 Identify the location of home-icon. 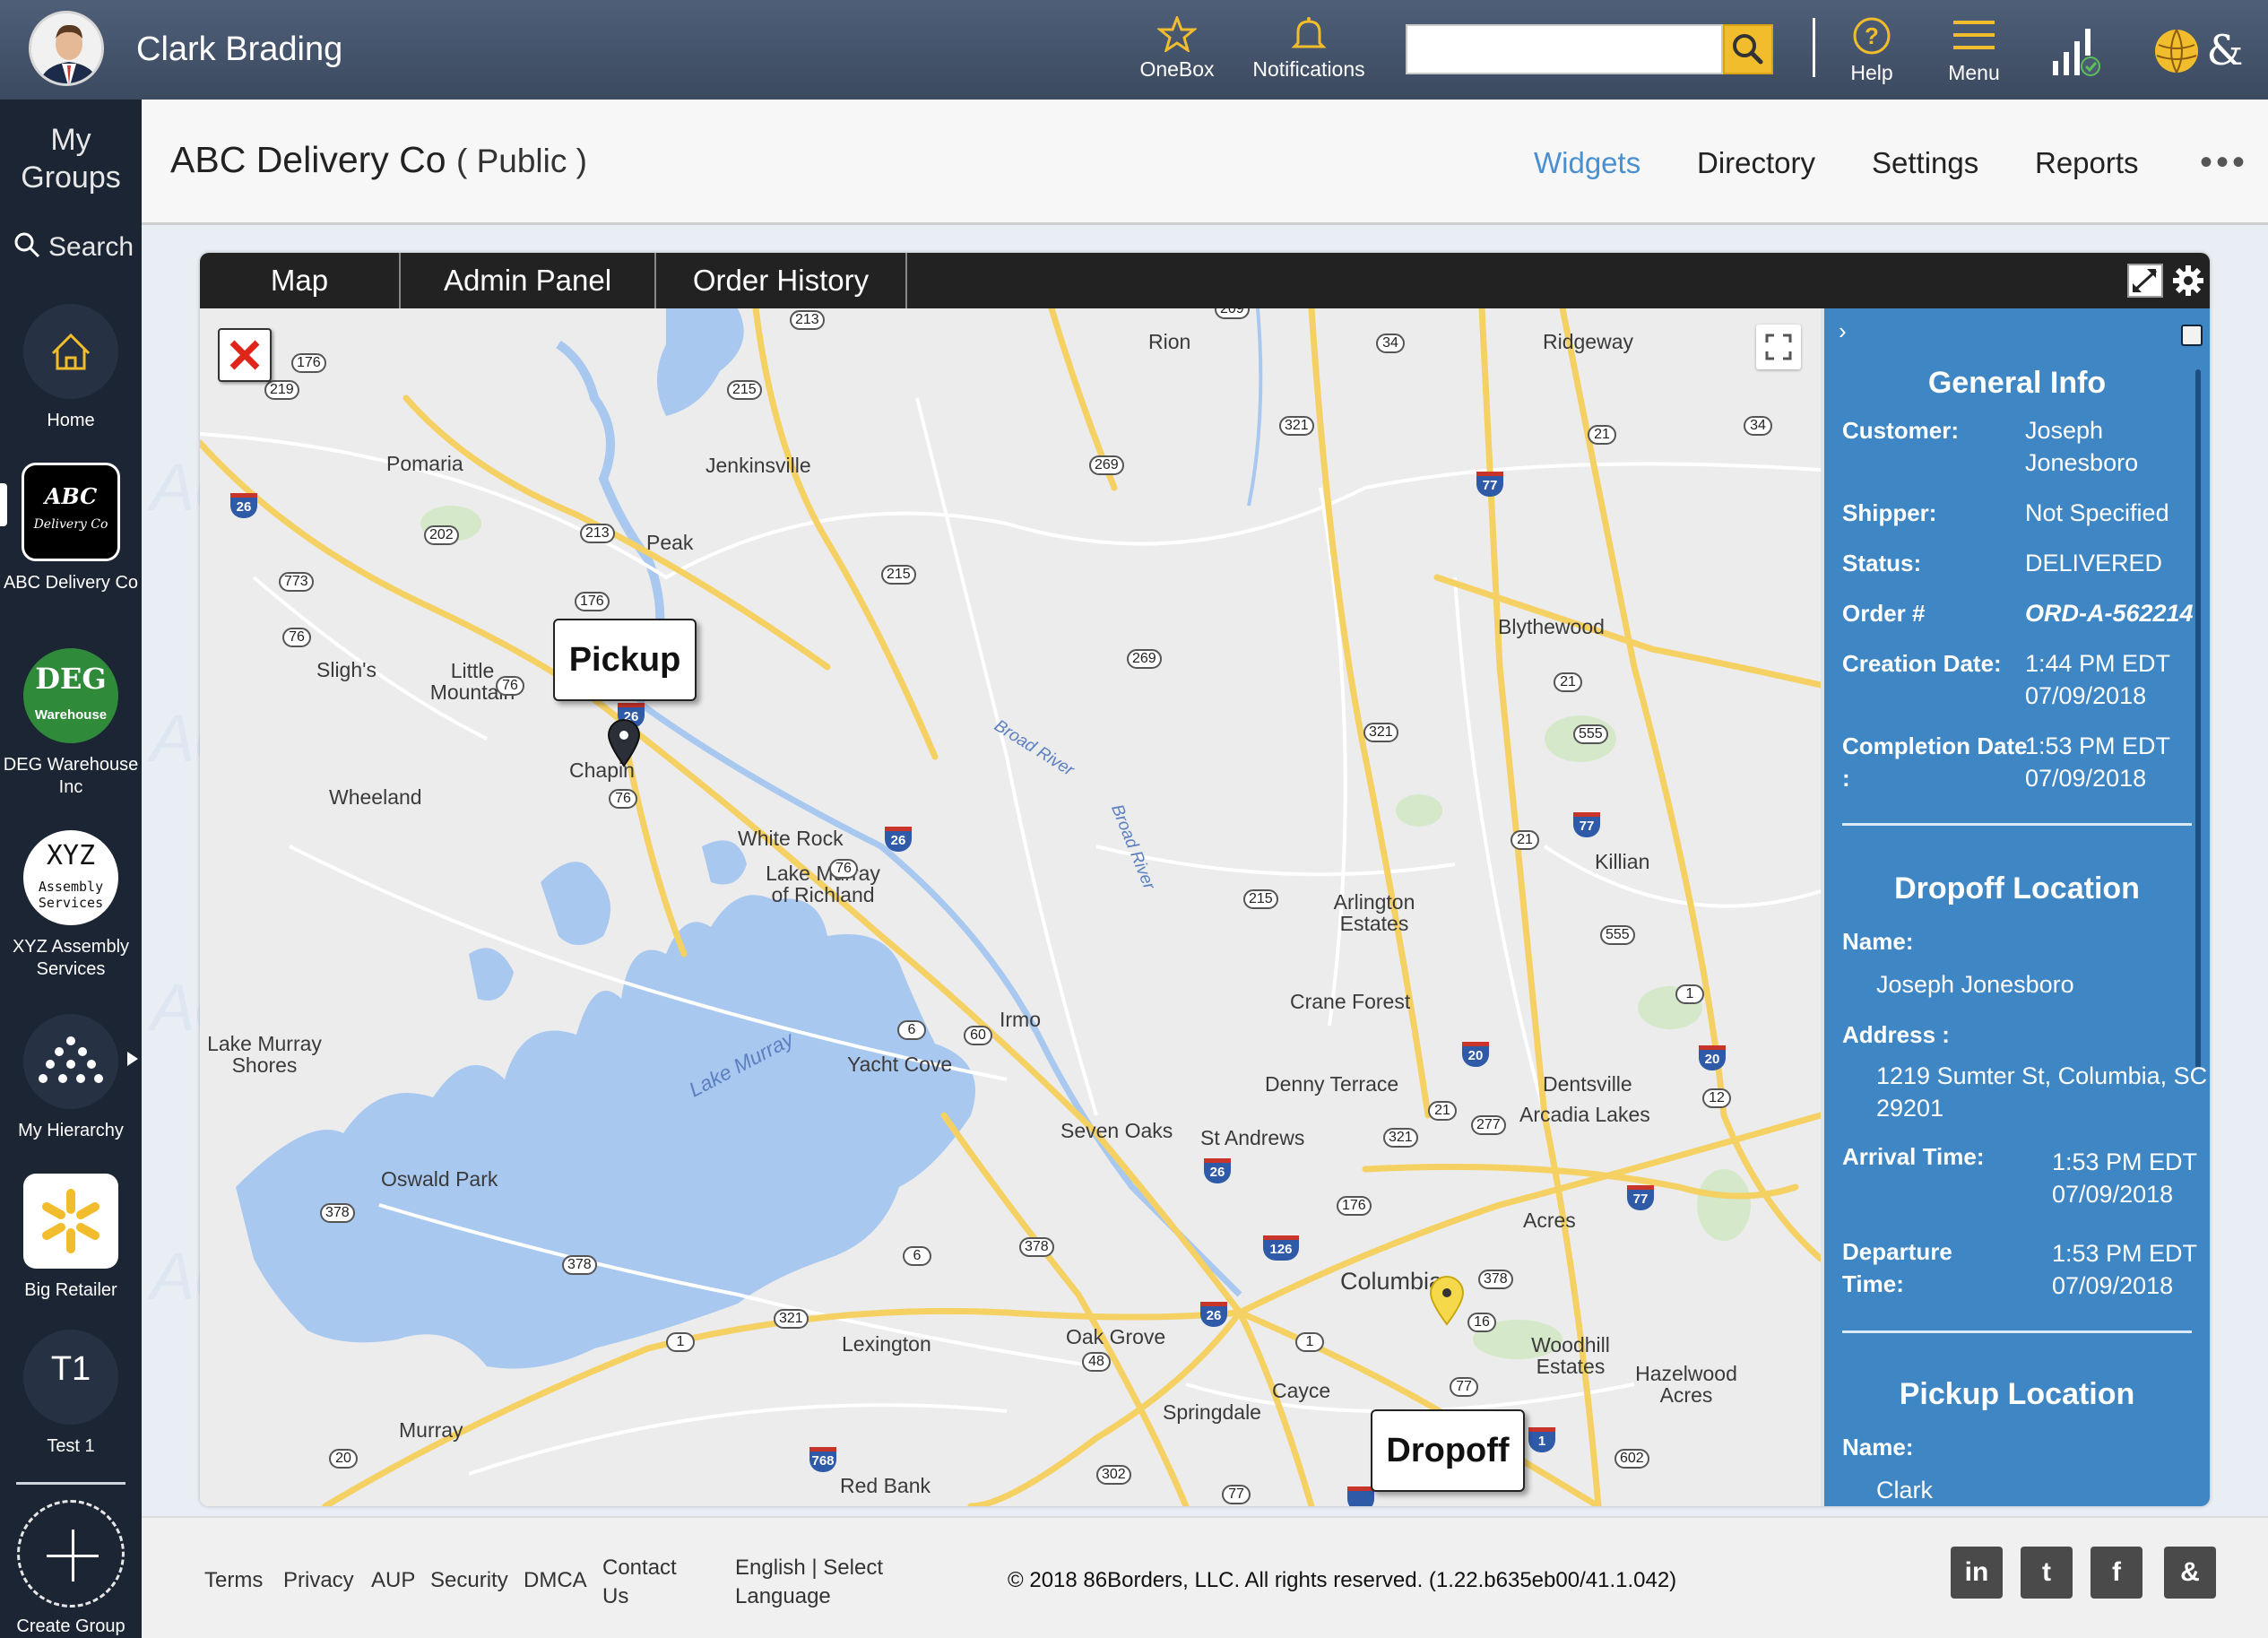
(70, 351).